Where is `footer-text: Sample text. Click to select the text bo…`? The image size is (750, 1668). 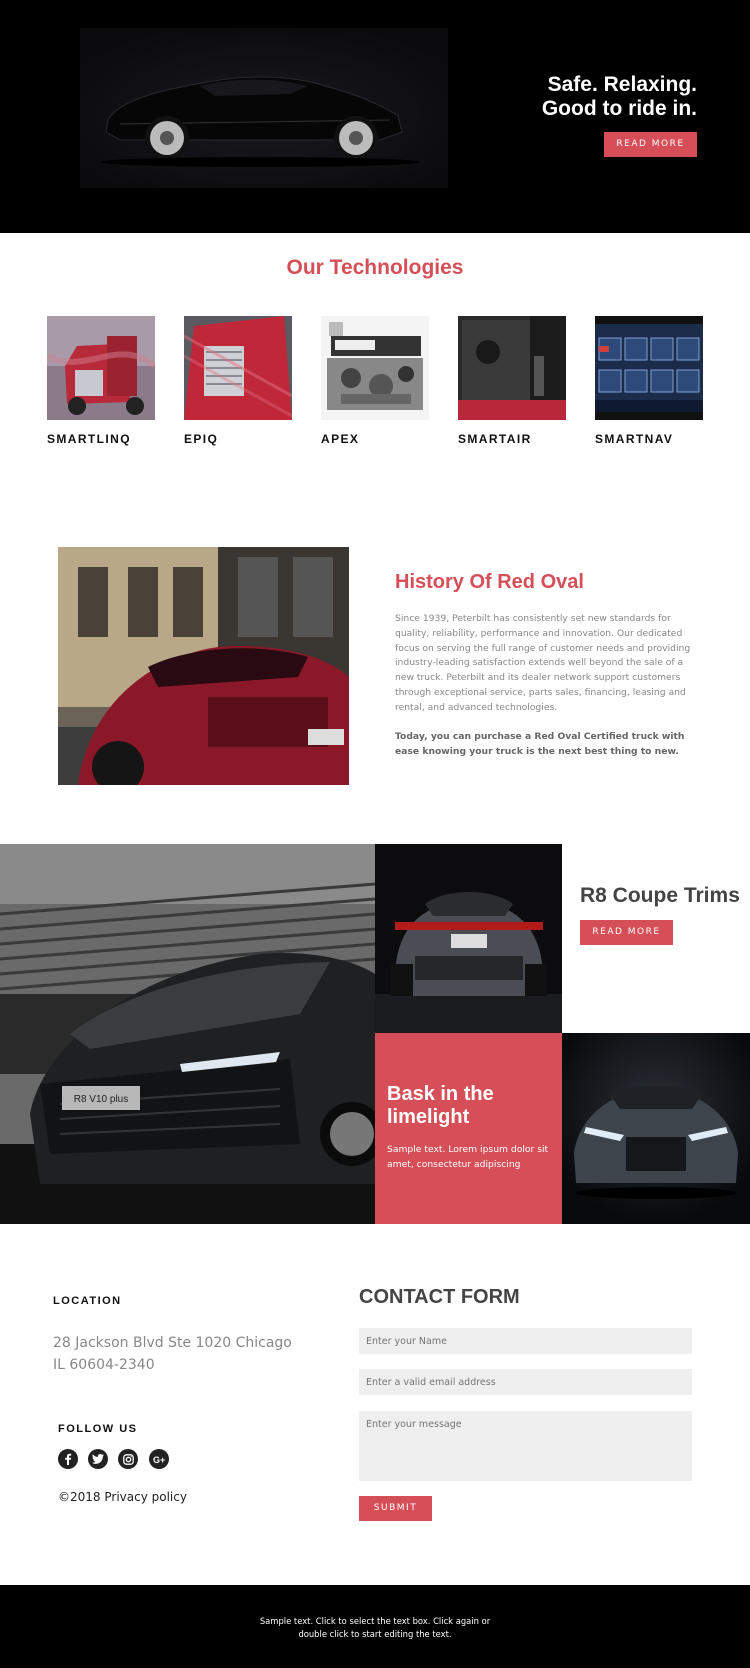
footer-text: Sample text. Click to select the text bo… is located at coordinates (375, 1627).